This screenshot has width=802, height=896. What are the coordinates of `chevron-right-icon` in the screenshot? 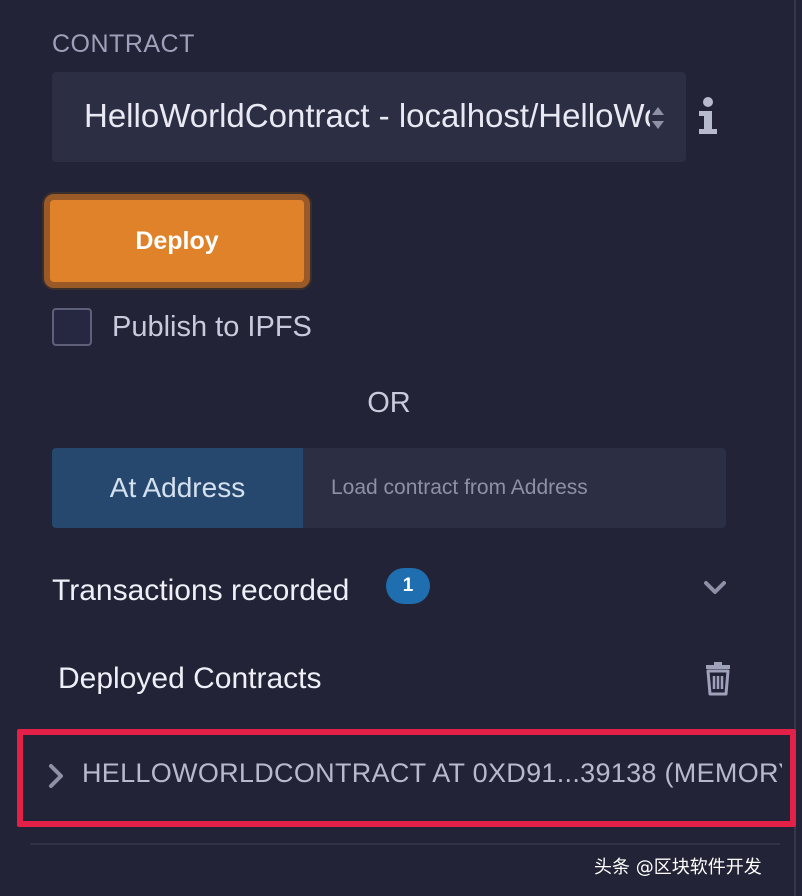 It's located at (56, 776).